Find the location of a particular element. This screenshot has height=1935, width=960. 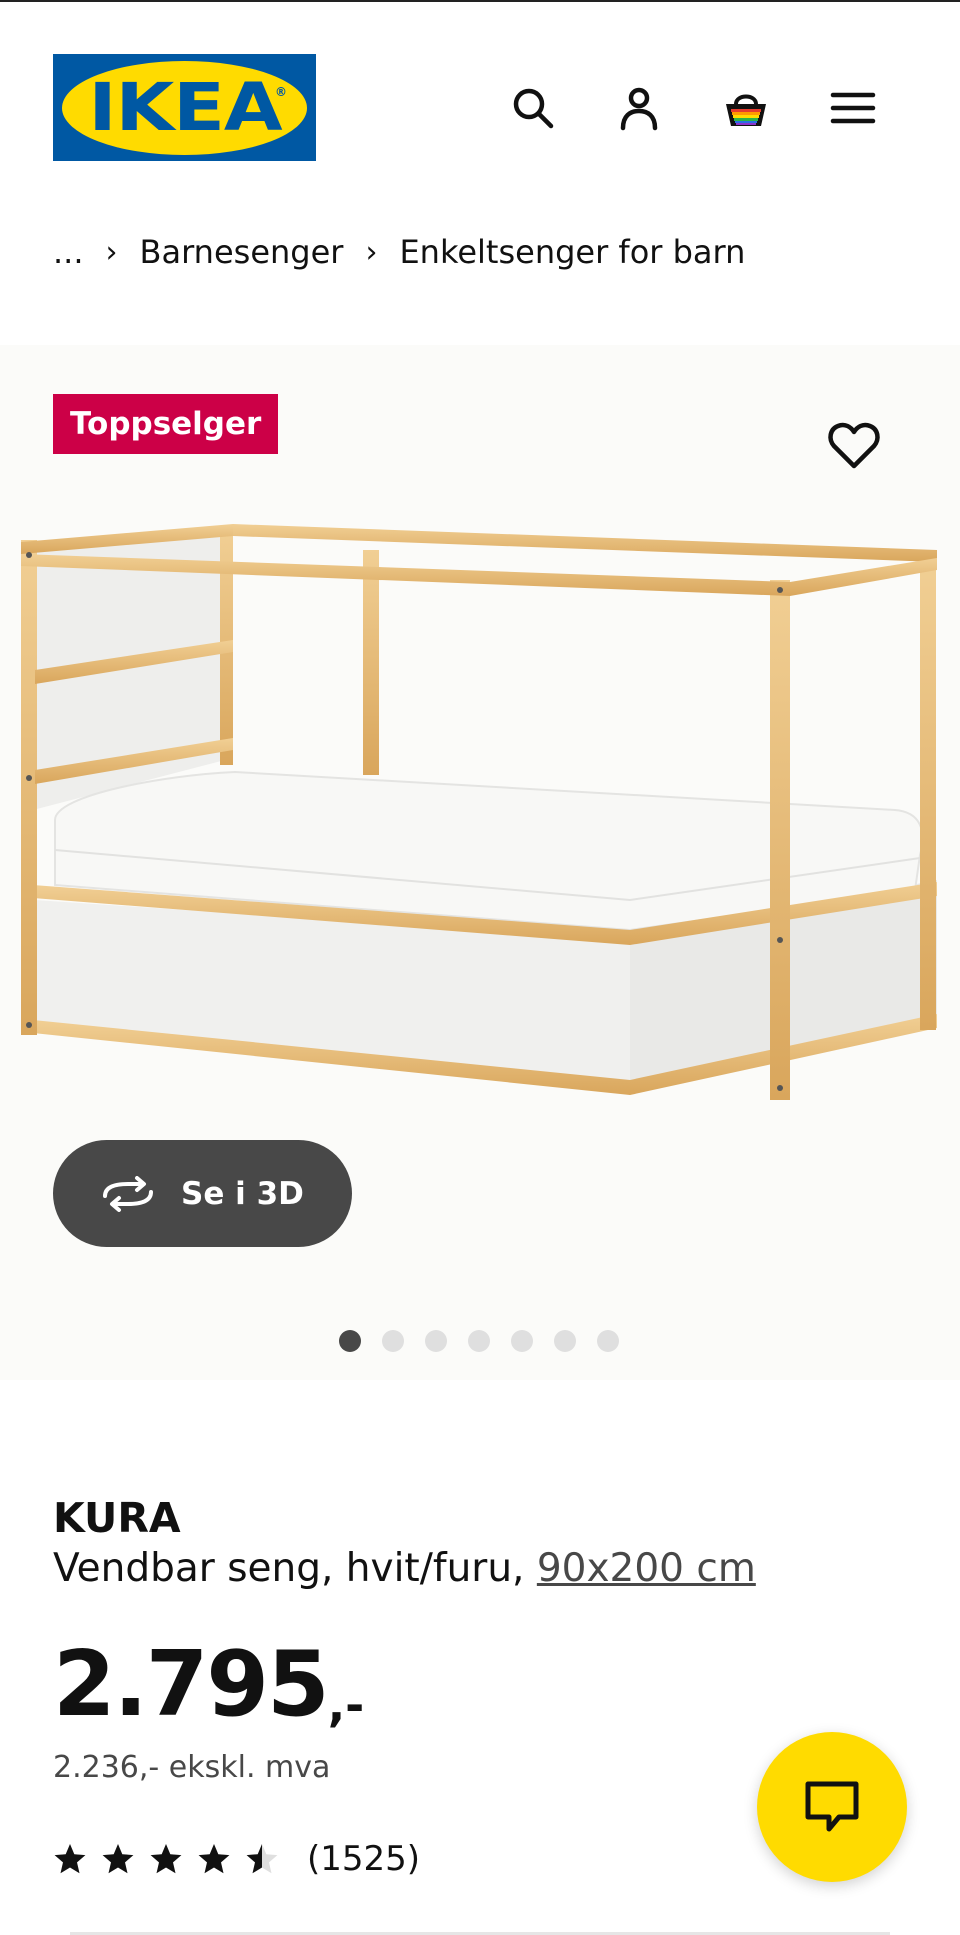

shopping-bag-icon is located at coordinates (746, 108).